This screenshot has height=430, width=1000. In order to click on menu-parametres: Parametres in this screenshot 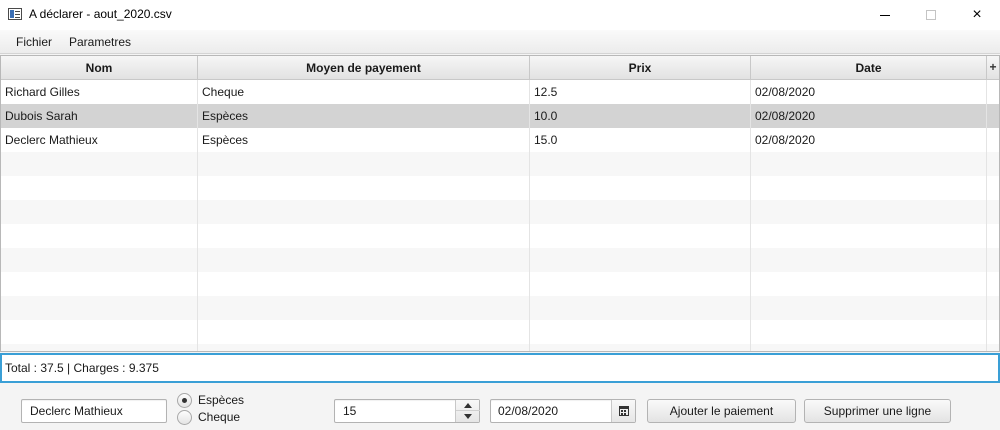, I will do `click(100, 42)`.